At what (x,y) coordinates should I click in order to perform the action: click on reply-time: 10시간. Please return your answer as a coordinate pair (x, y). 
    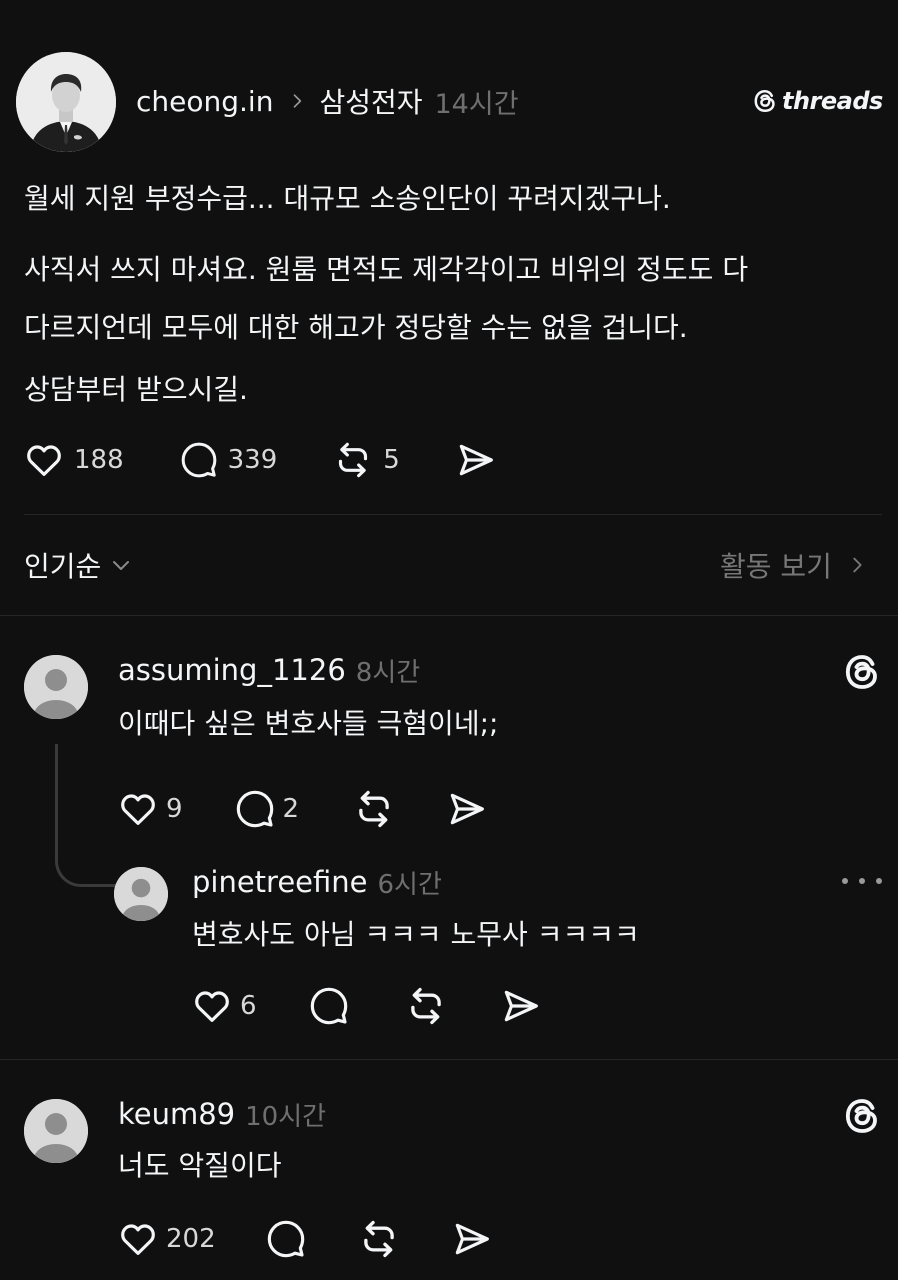
    Looking at the image, I should click on (286, 1116).